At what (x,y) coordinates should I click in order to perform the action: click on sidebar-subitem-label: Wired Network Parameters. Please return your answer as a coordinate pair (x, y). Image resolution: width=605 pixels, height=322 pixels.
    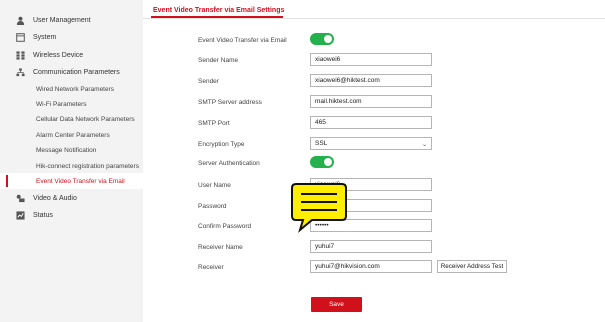
    Looking at the image, I should click on (75, 89).